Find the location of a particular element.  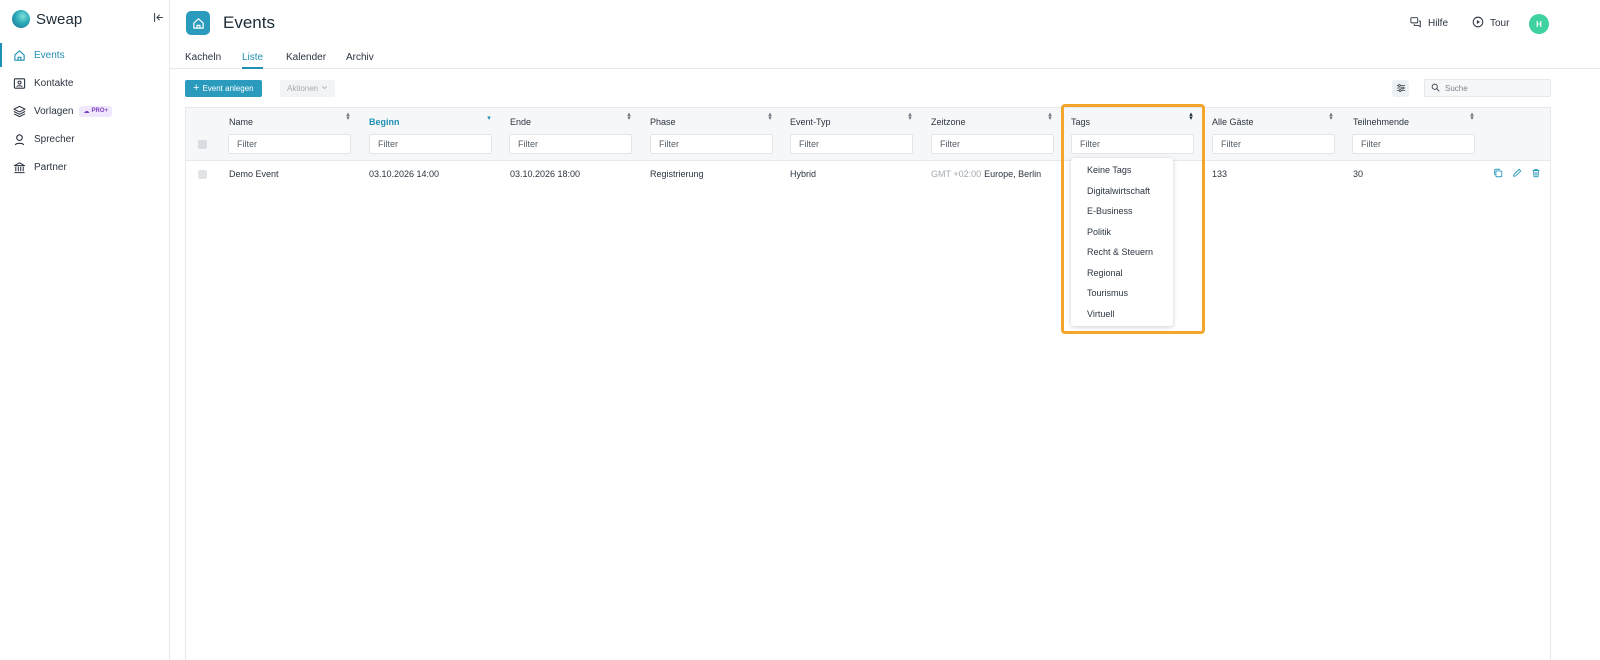

filter-input-zeitzone is located at coordinates (992, 144).